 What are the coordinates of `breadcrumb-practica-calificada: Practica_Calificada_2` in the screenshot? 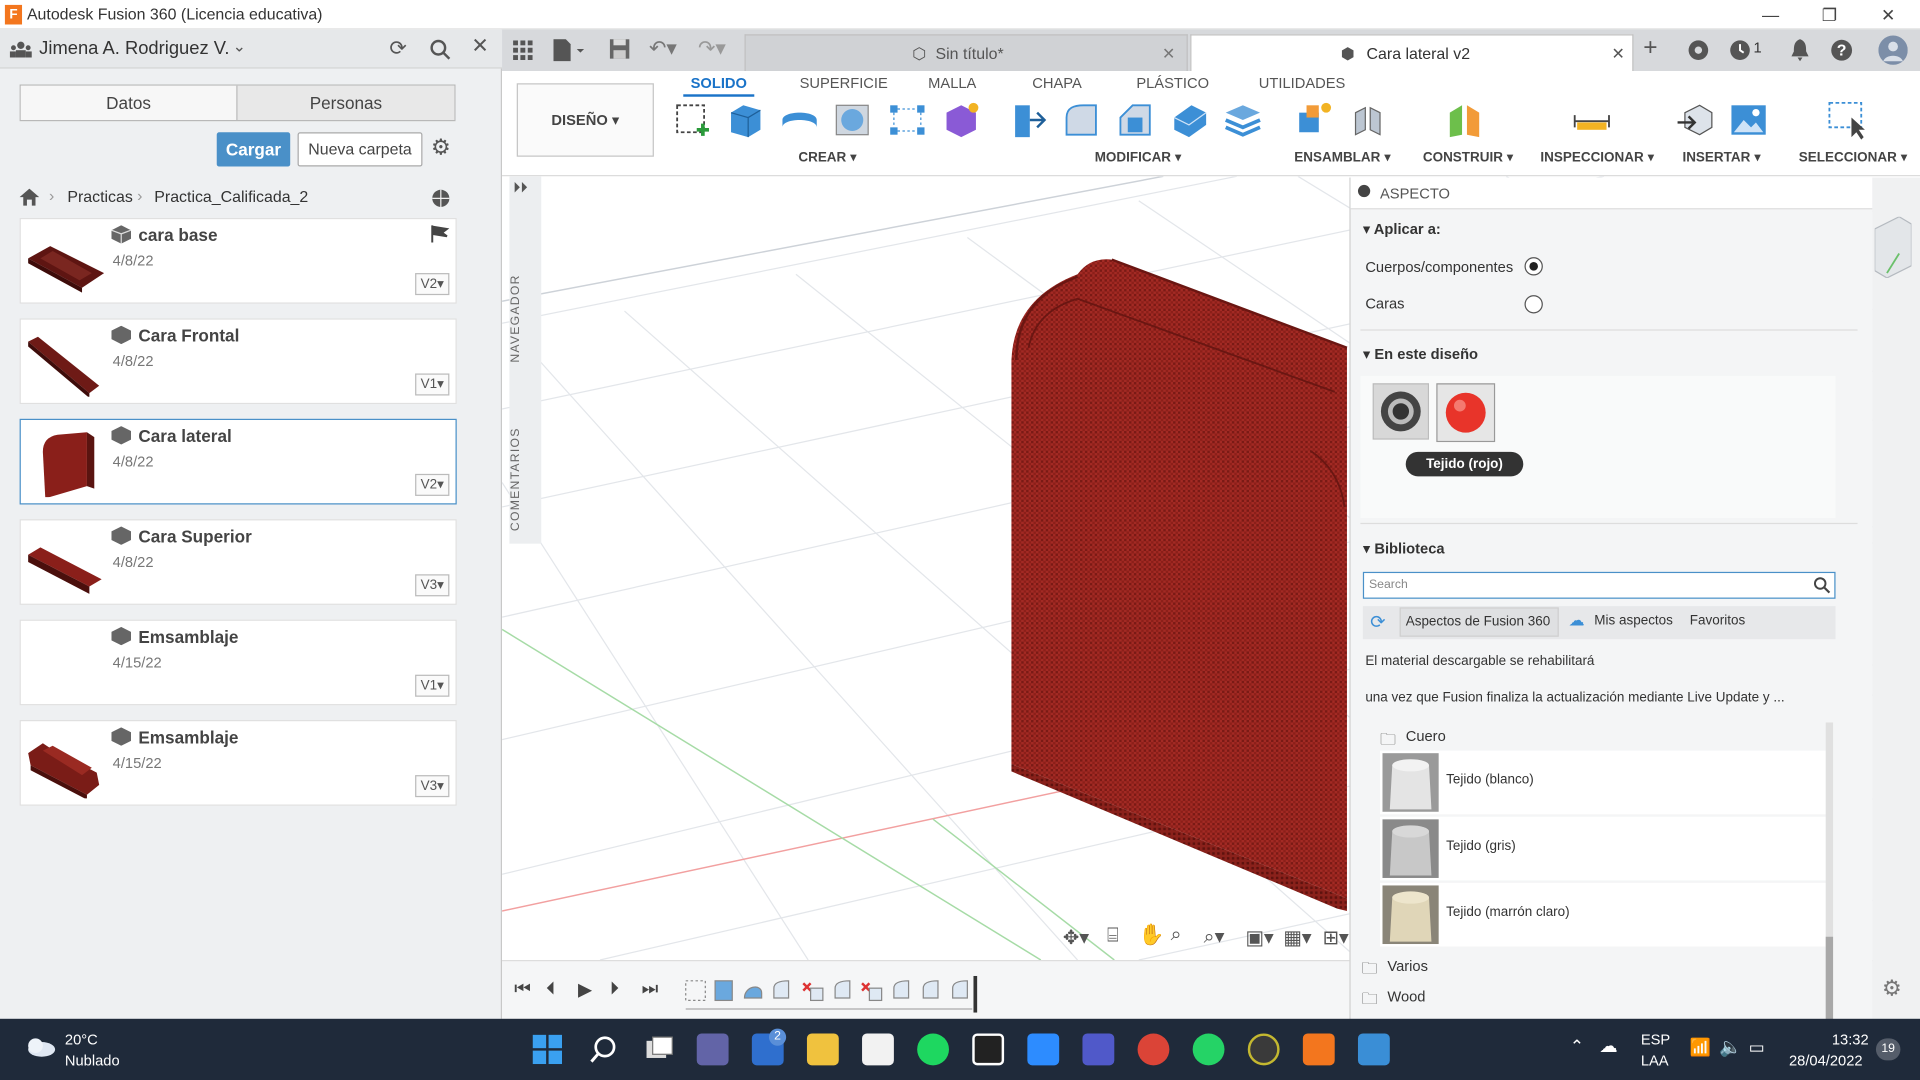 It's located at (231, 196).